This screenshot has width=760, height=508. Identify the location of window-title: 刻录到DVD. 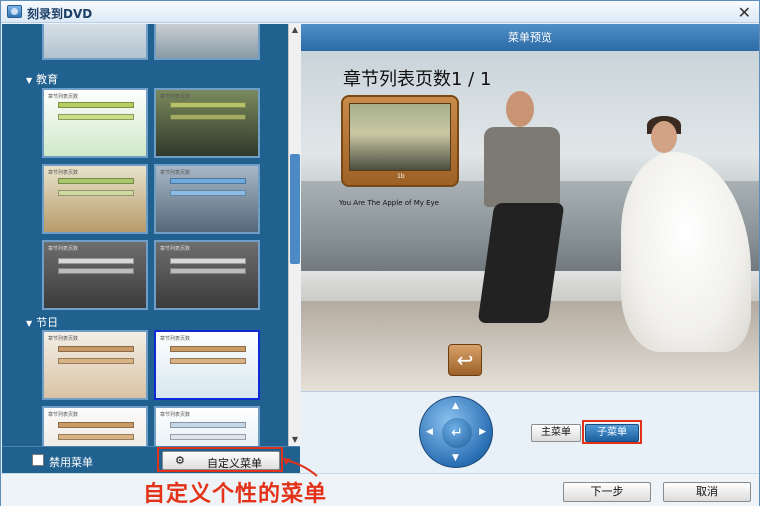
(60, 14).